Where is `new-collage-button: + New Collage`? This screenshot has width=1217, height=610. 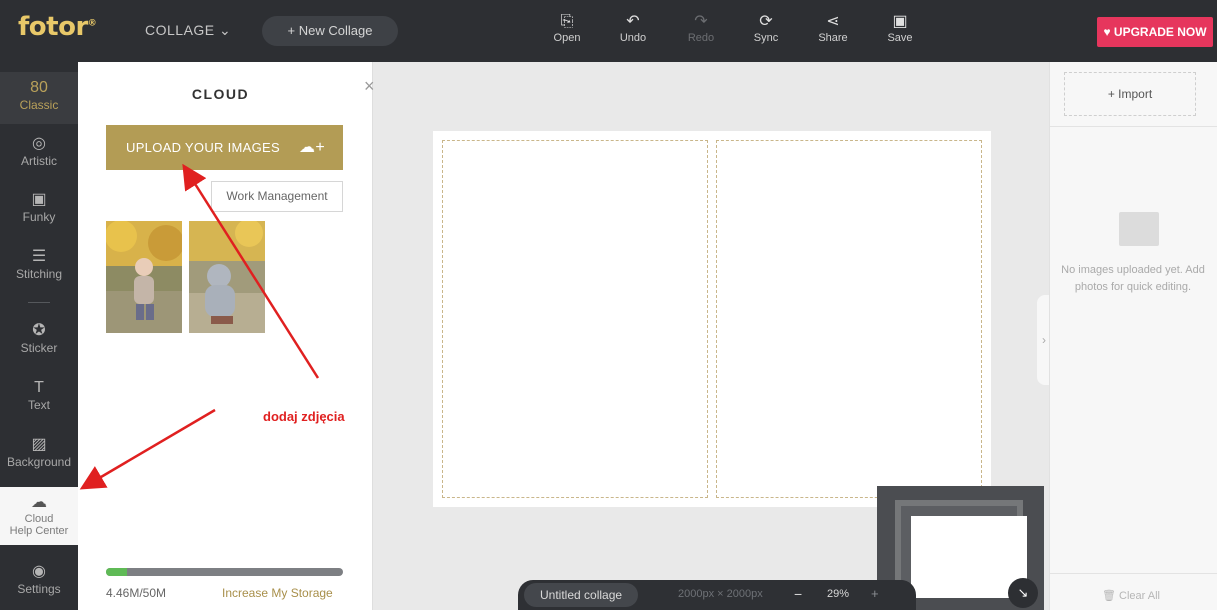
new-collage-button: + New Collage is located at coordinates (330, 31).